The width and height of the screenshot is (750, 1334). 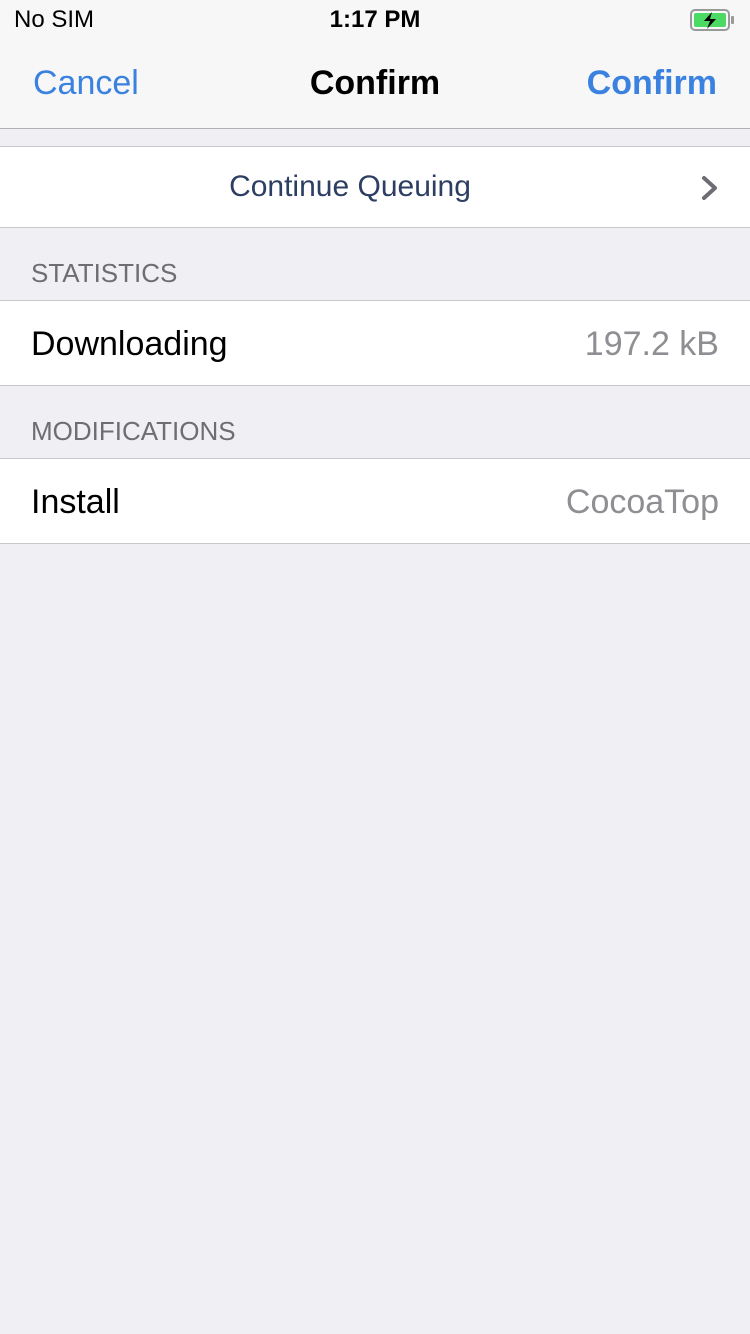 I want to click on continue-queuing-row: Continue Queuing, so click(x=375, y=187).